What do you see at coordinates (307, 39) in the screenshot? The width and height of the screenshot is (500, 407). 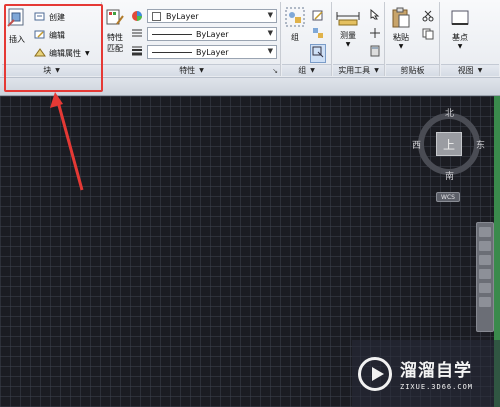 I see `group-panel: 组 组 ▼` at bounding box center [307, 39].